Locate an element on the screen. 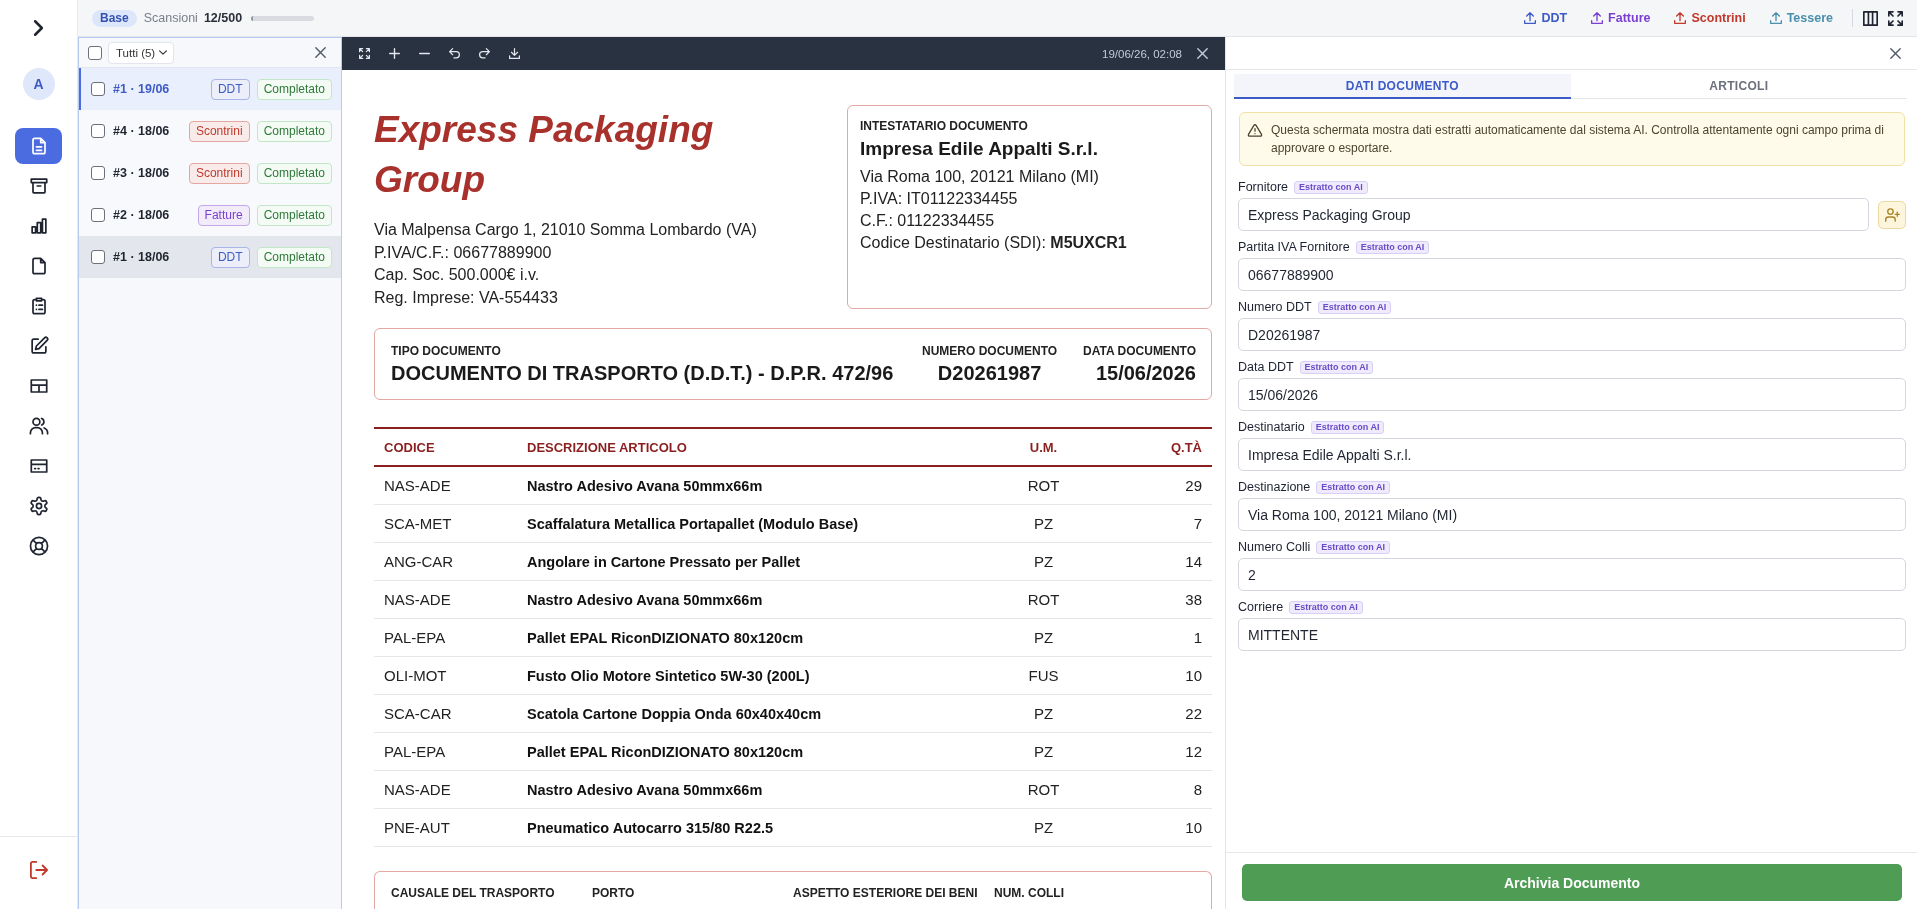  table-cell: Pneumatico Autocarro 315/80 R22.5 is located at coordinates (751, 827).